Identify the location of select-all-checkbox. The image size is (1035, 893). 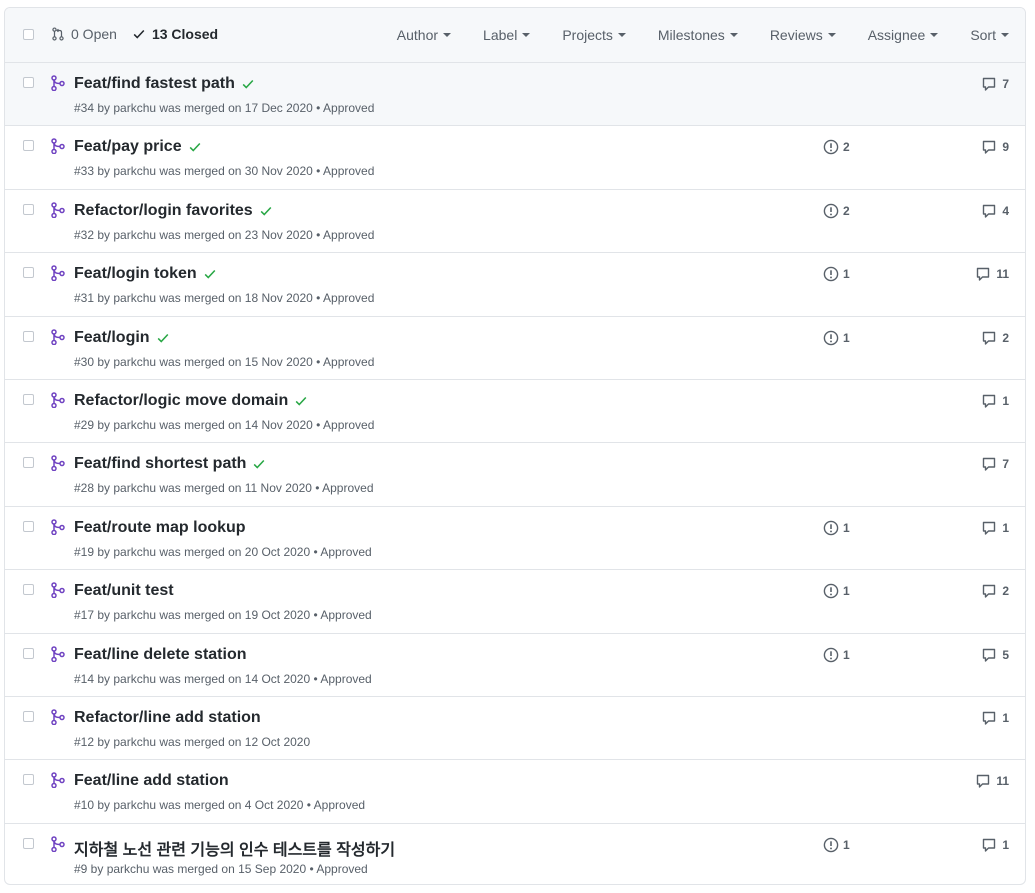
(28, 34).